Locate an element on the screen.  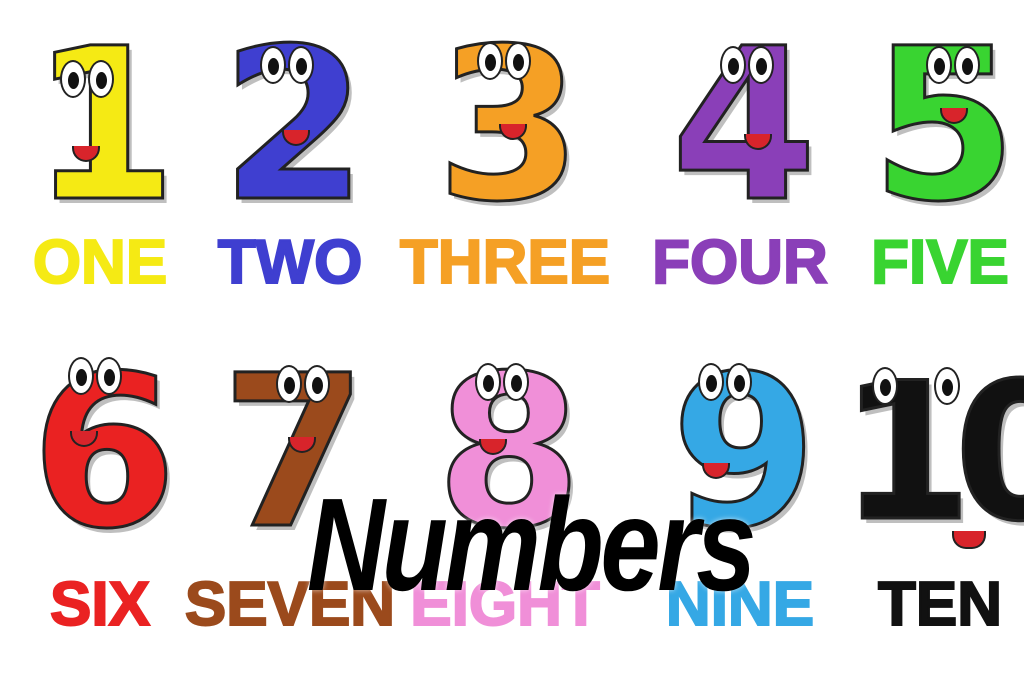
number-card-one: 1 ONE is located at coordinates (100, 155).